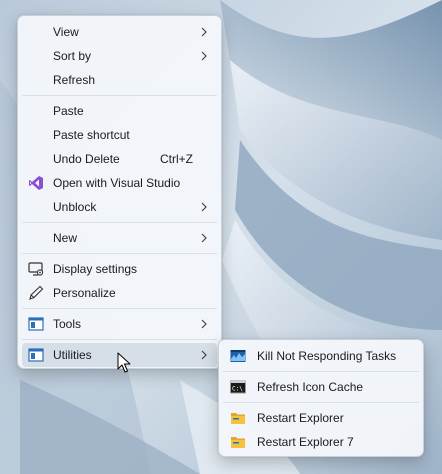  I want to click on menu-item-label: Open with Visual Studio, so click(117, 183).